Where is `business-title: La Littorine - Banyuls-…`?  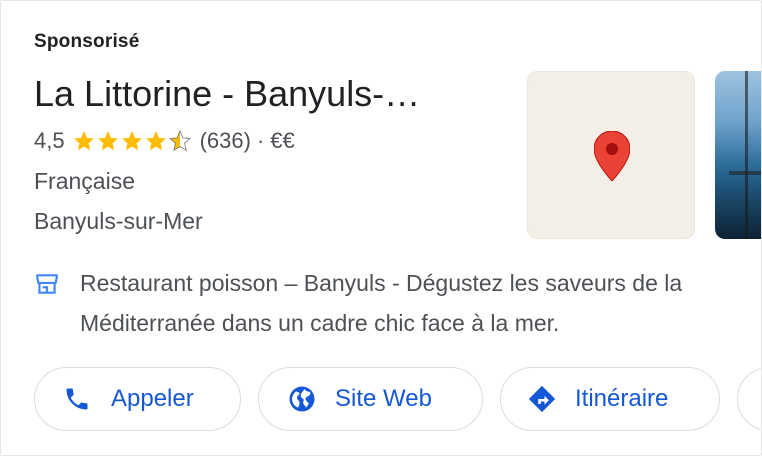 business-title: La Littorine - Banyuls-… is located at coordinates (264, 94).